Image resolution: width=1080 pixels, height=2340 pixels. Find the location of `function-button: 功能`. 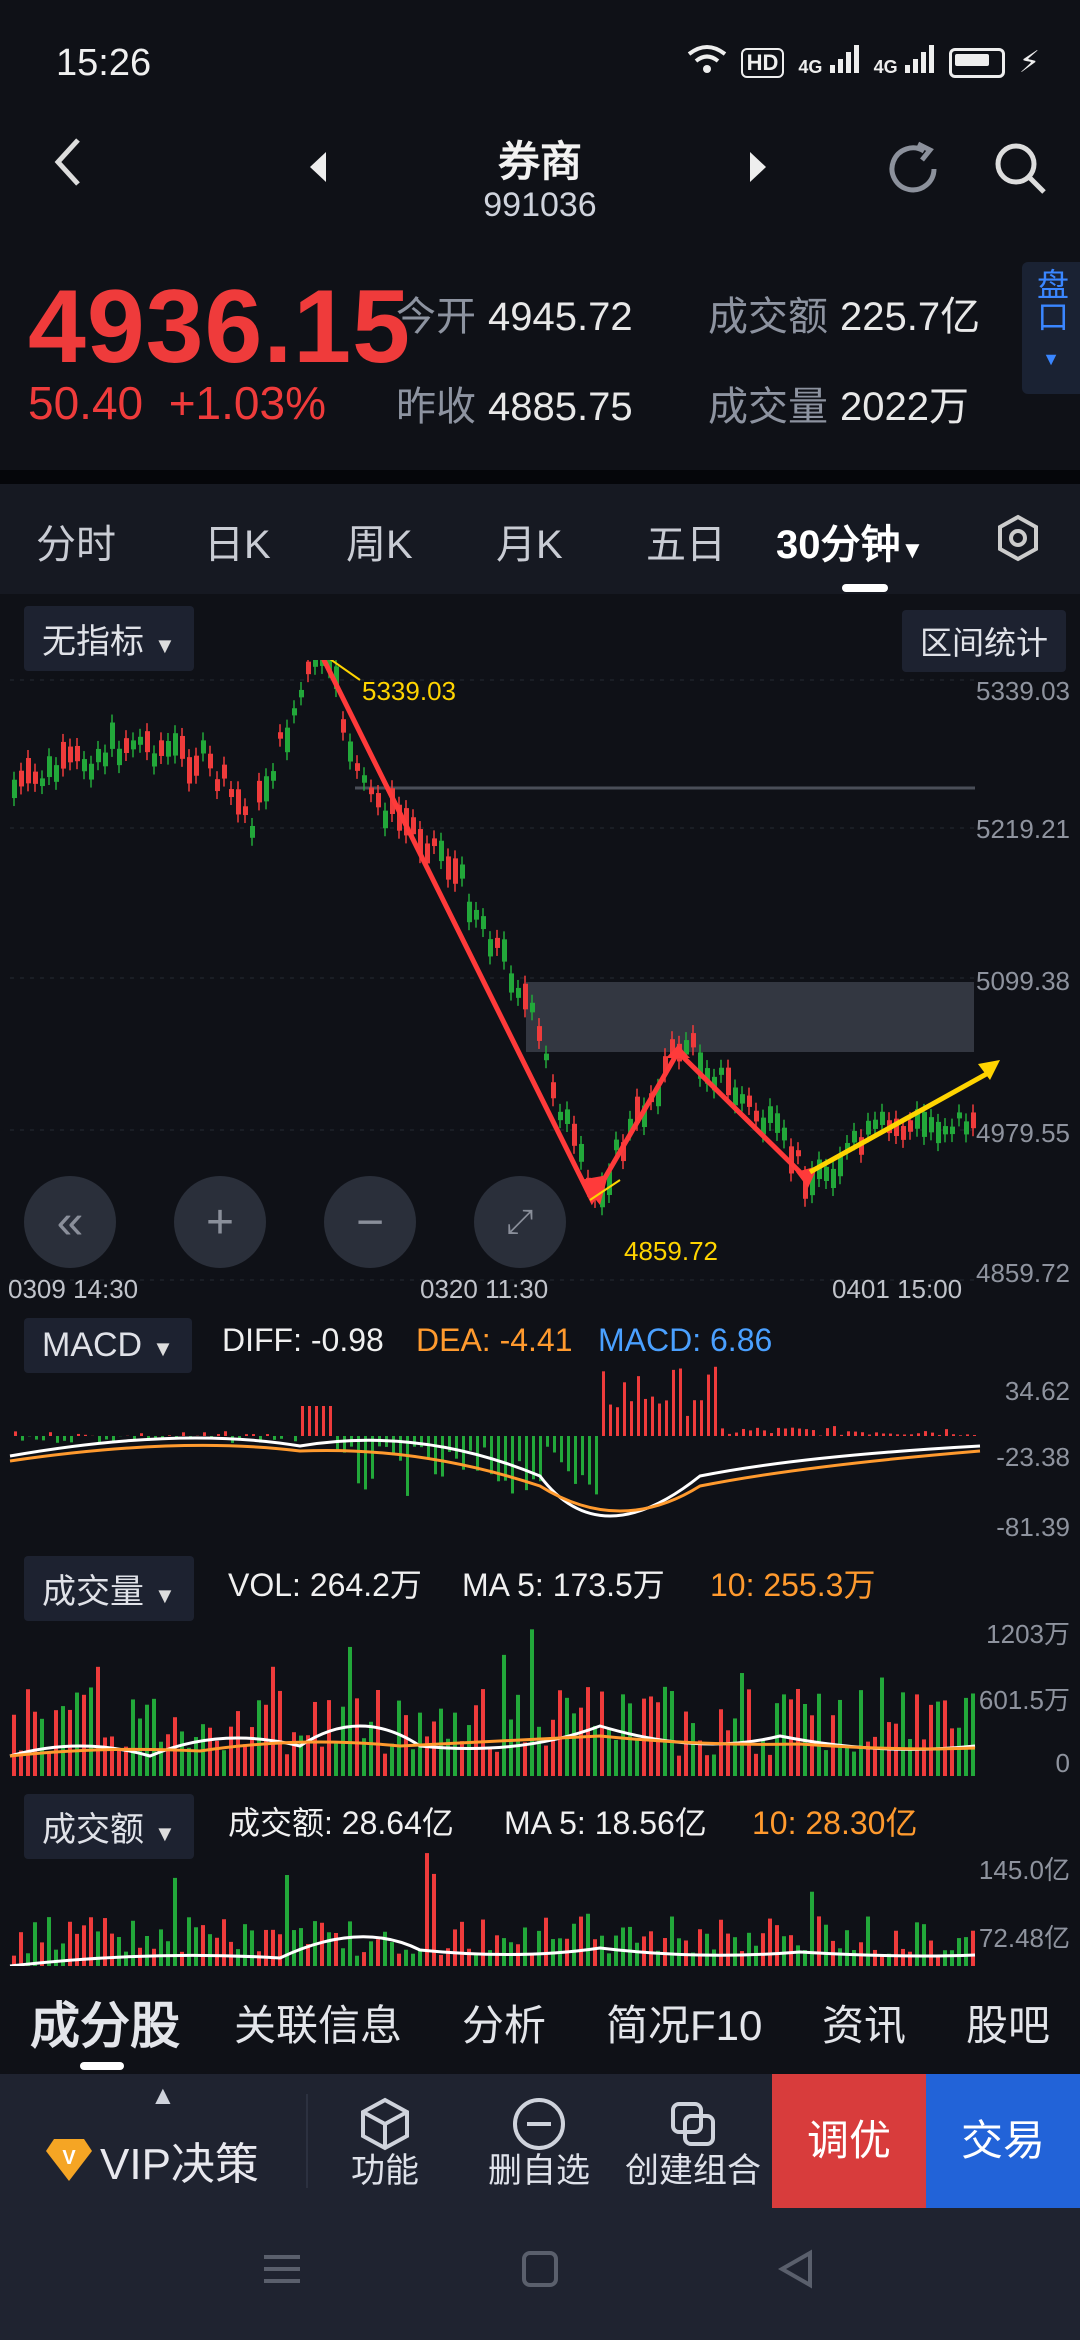

function-button: 功能 is located at coordinates (385, 2141).